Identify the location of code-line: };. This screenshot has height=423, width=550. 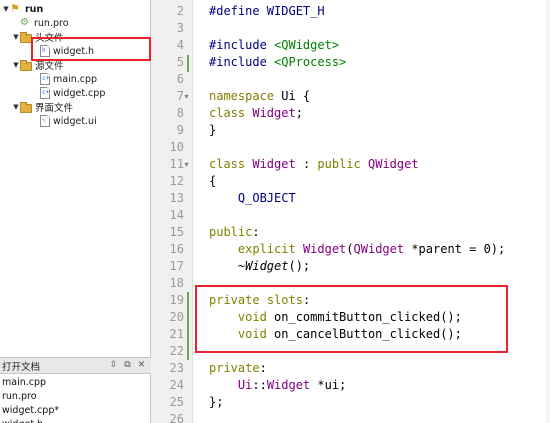
(216, 402).